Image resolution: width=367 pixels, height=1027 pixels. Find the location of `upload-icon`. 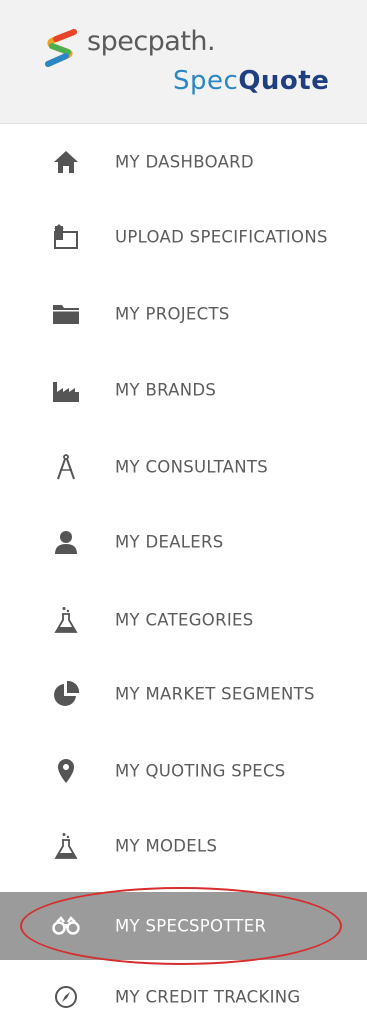

upload-icon is located at coordinates (66, 237).